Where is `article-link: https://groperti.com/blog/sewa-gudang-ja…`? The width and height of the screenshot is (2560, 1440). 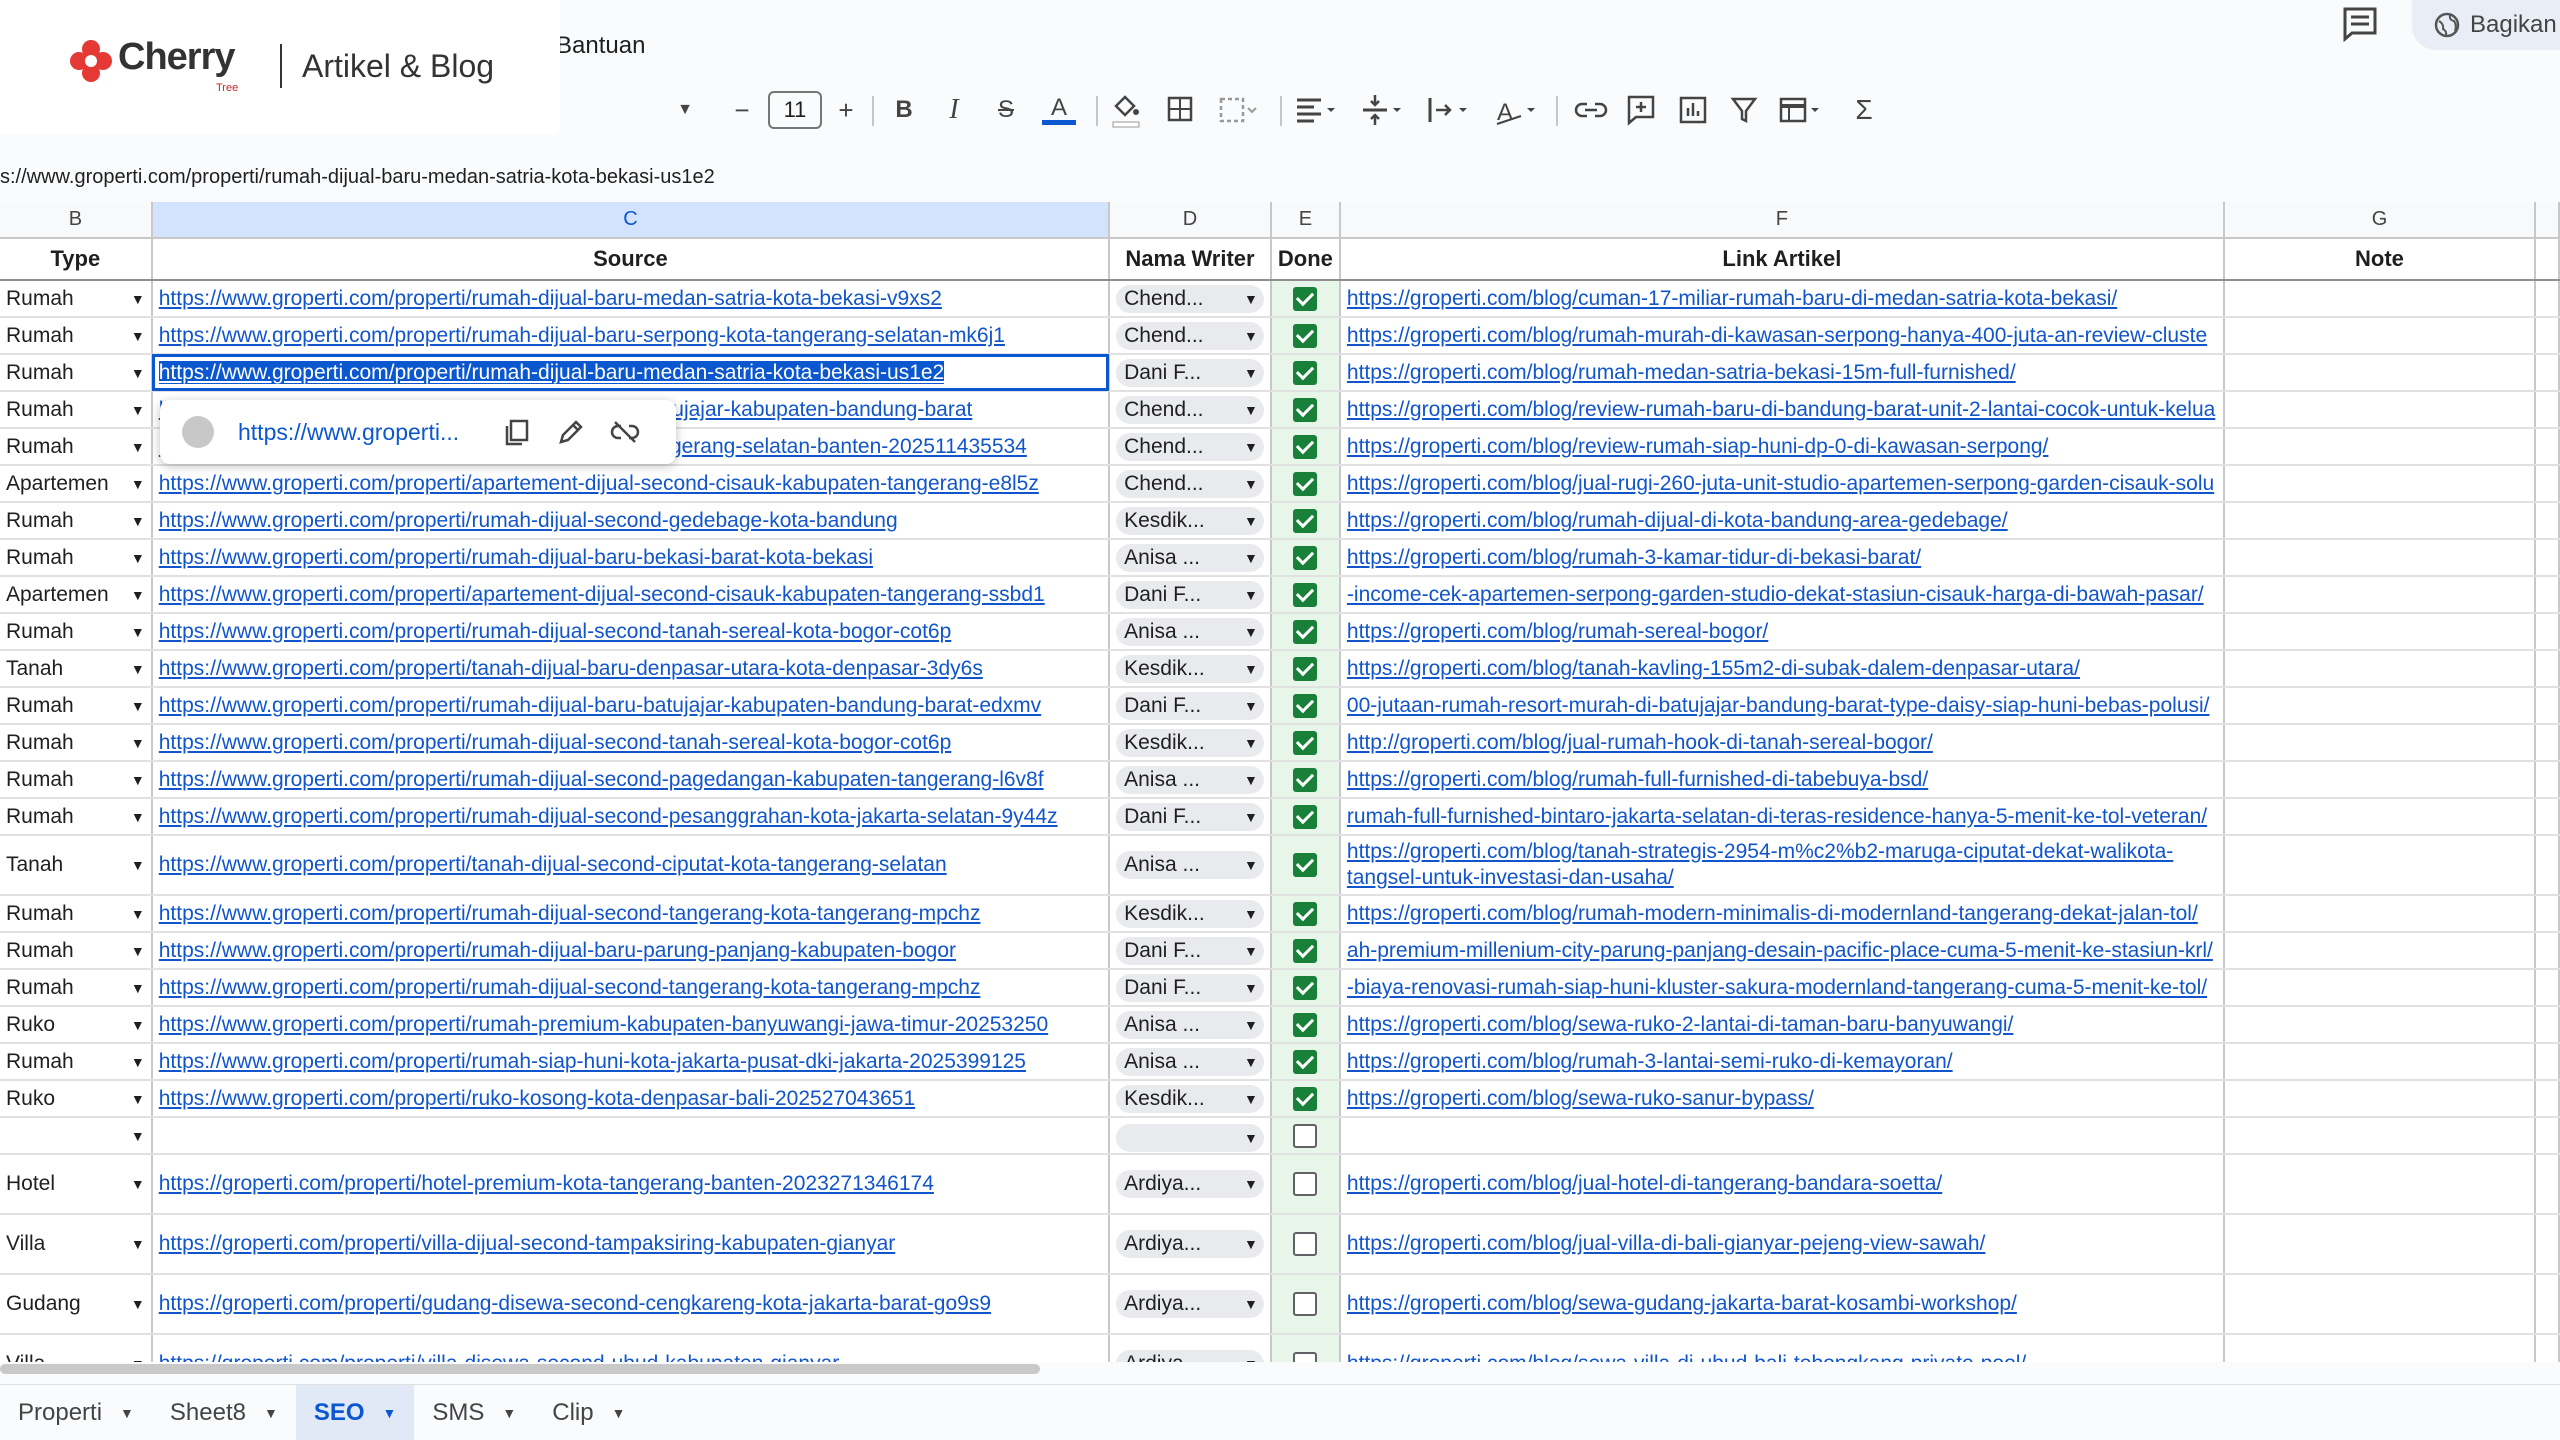 article-link: https://groperti.com/blog/sewa-gudang-ja… is located at coordinates (1682, 1303).